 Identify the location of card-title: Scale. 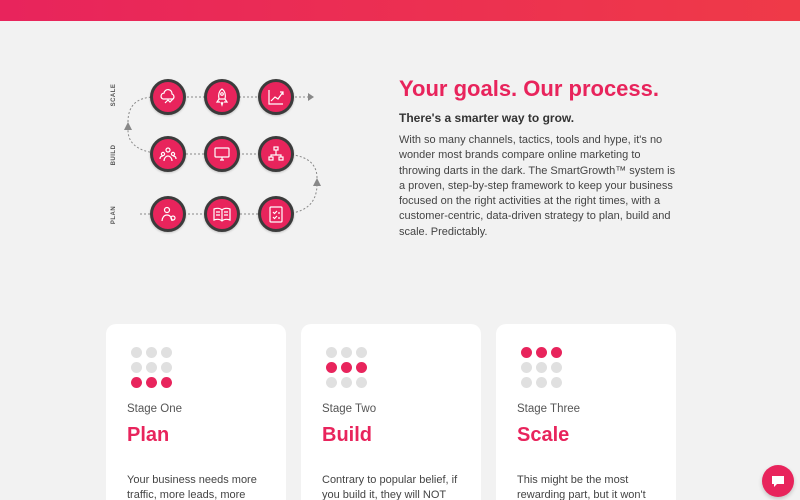
(543, 435).